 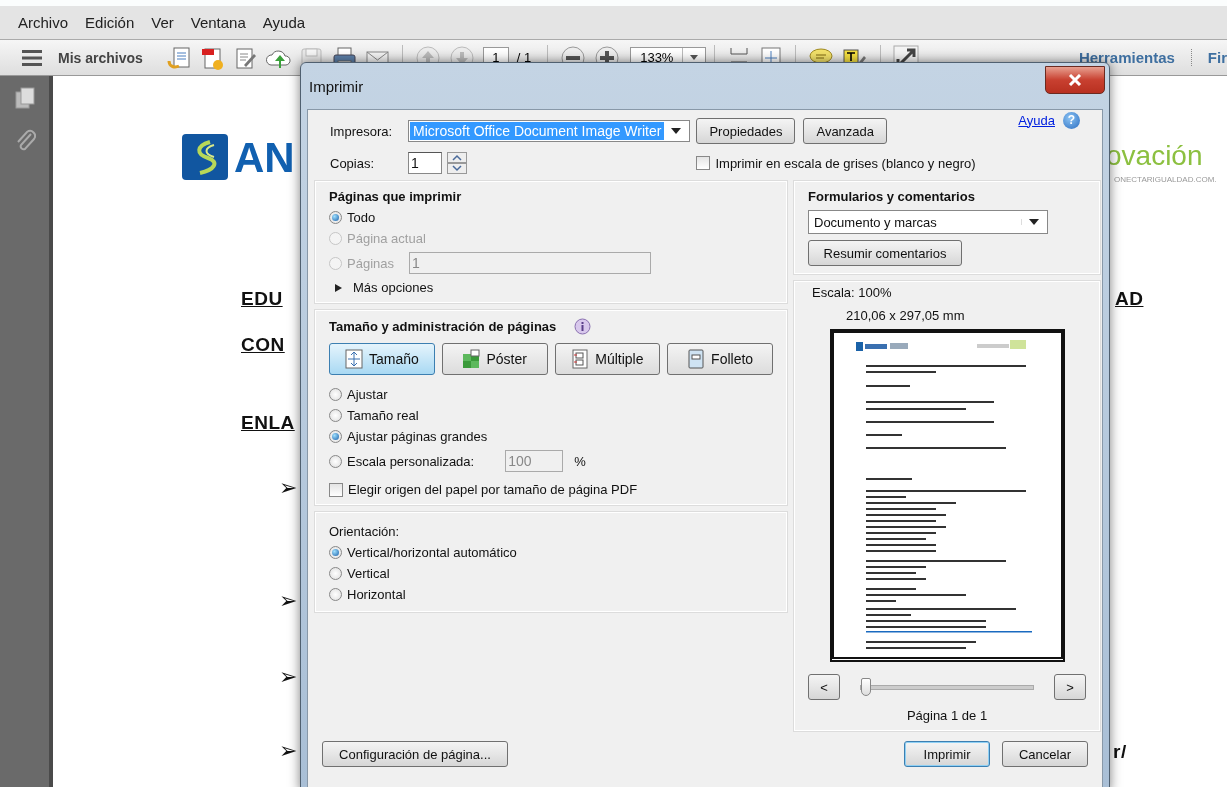 I want to click on logo-icon, so click(x=205, y=157).